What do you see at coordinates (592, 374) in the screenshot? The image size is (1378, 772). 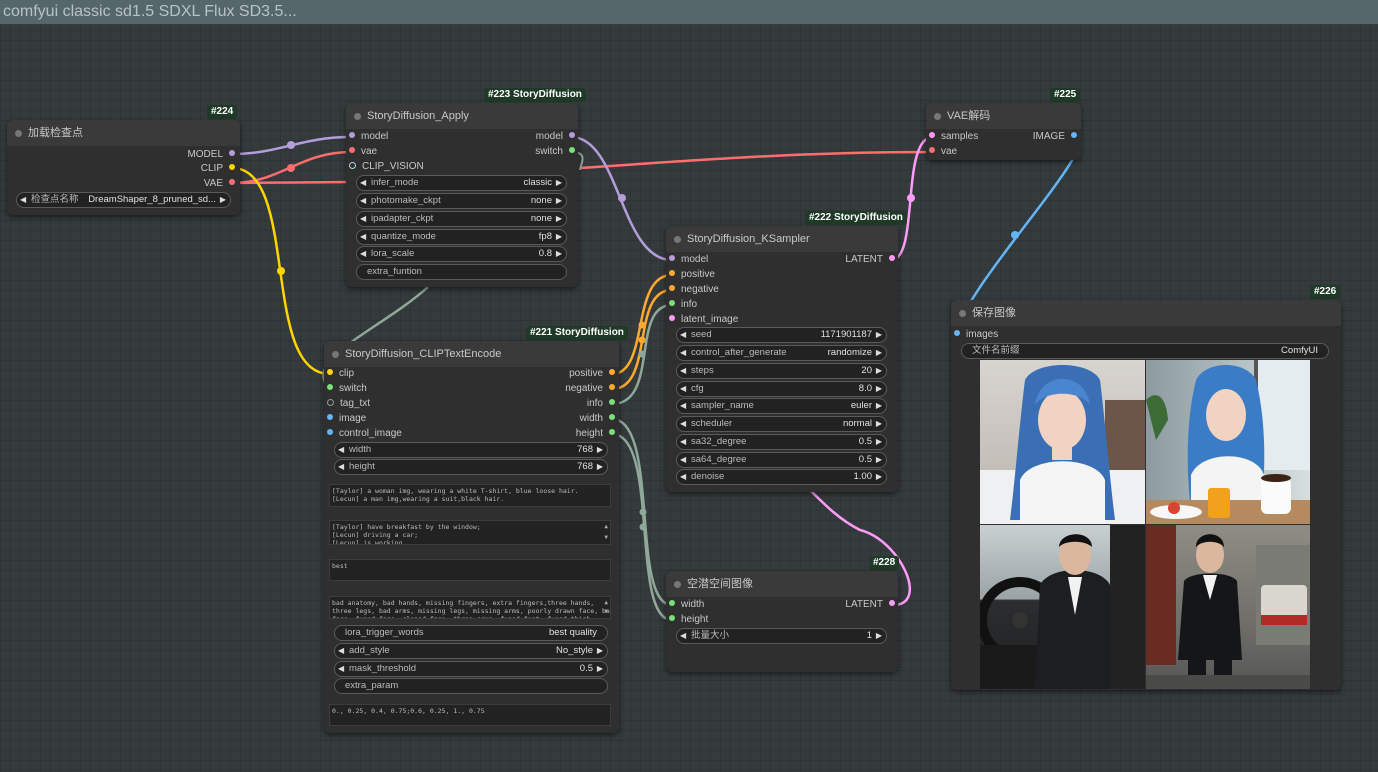 I see `output-positive: positive` at bounding box center [592, 374].